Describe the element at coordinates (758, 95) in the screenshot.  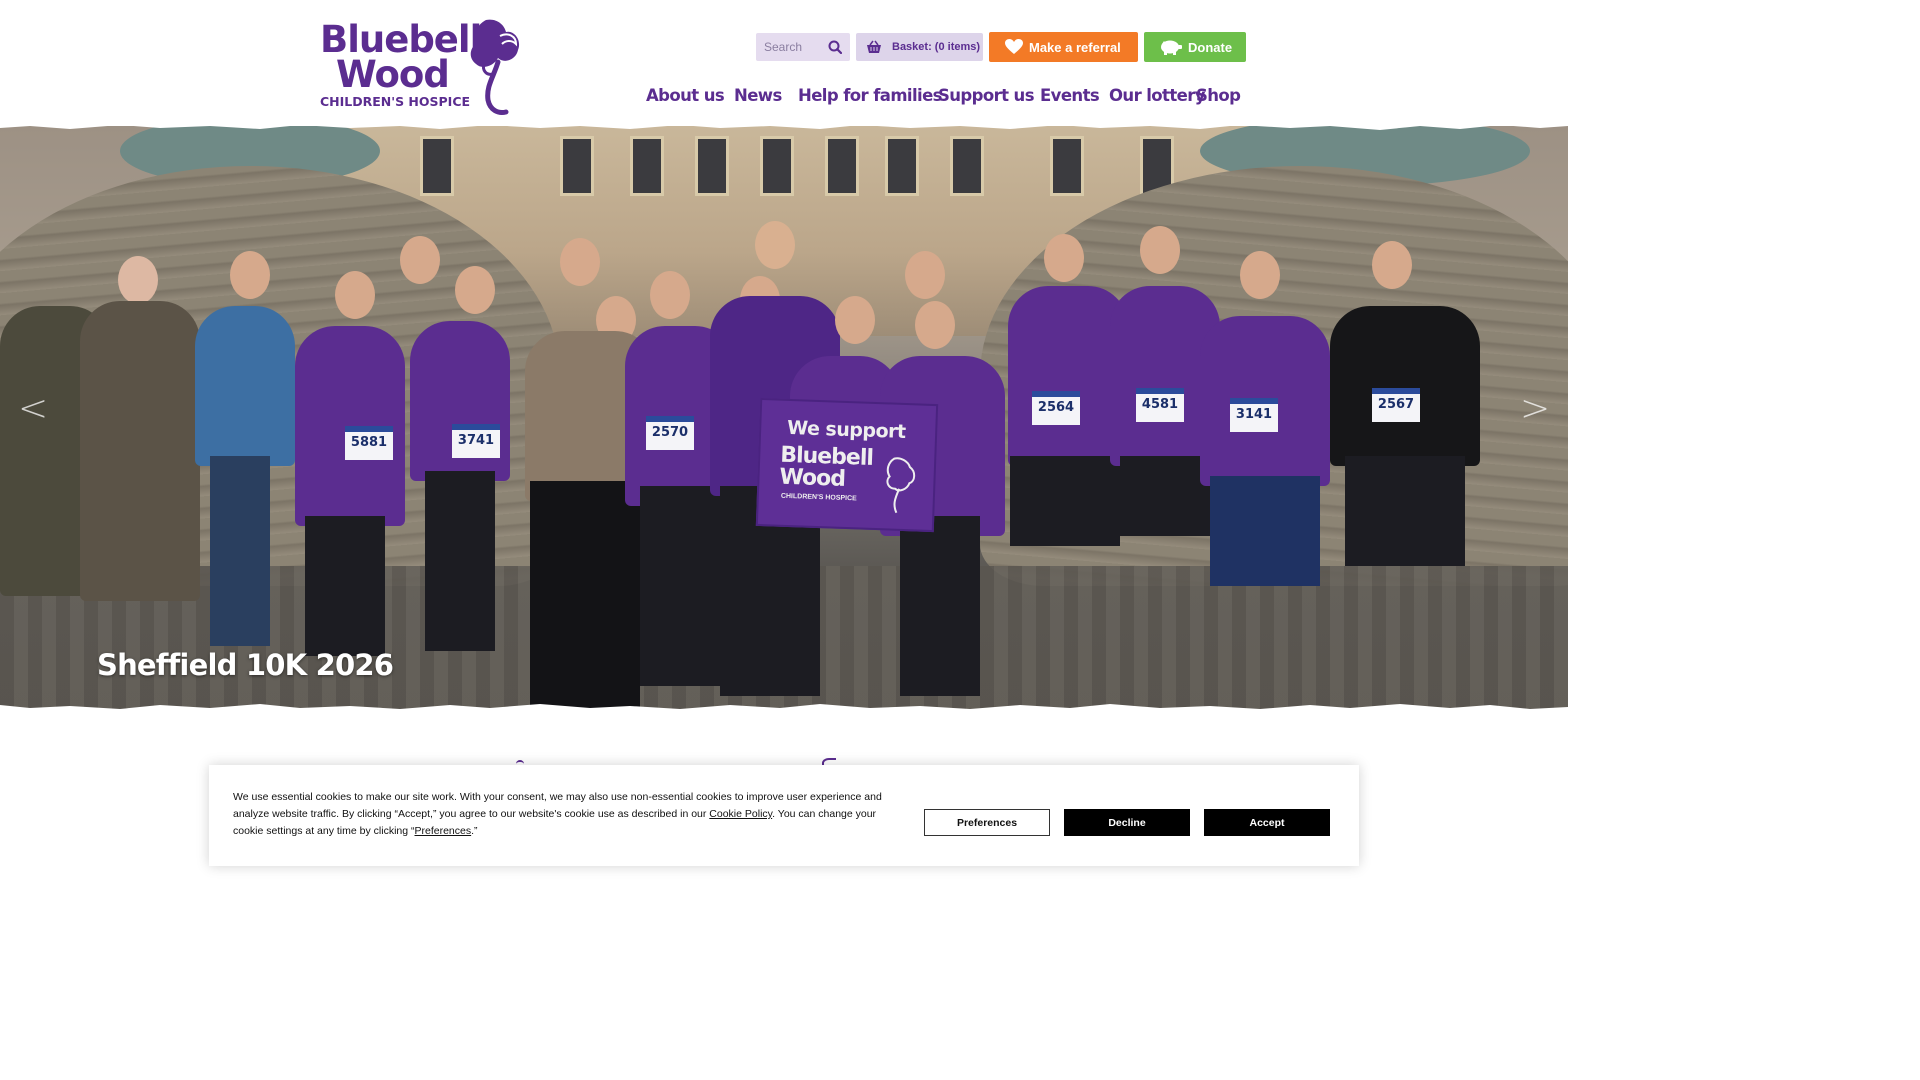
I see `nav-news: News` at that location.